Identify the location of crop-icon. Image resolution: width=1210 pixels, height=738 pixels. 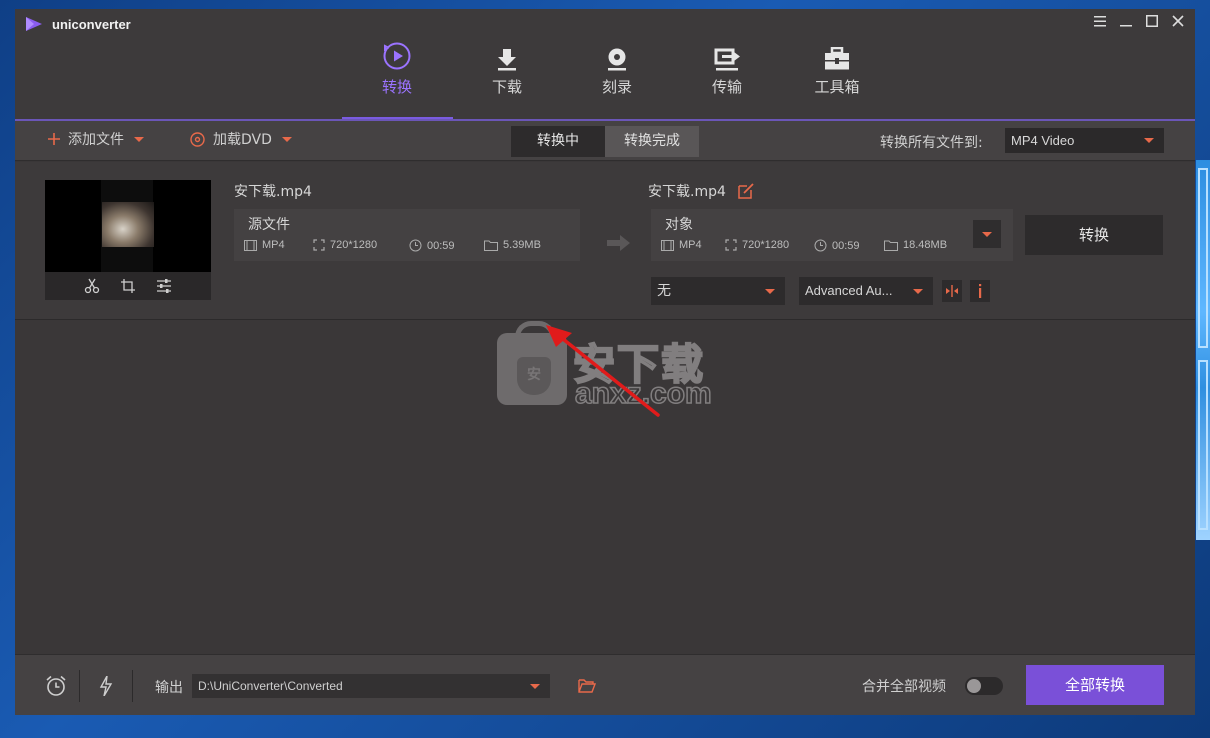
(128, 286).